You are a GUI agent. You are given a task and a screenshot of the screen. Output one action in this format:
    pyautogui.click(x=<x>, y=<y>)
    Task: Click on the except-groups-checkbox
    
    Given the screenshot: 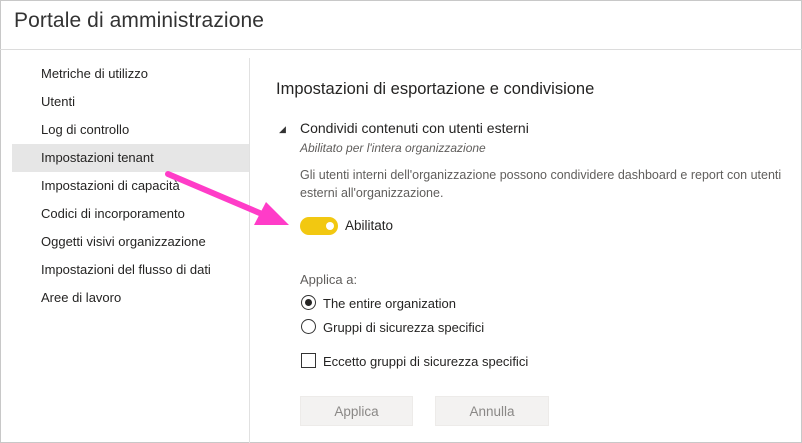 What is the action you would take?
    pyautogui.click(x=308, y=360)
    